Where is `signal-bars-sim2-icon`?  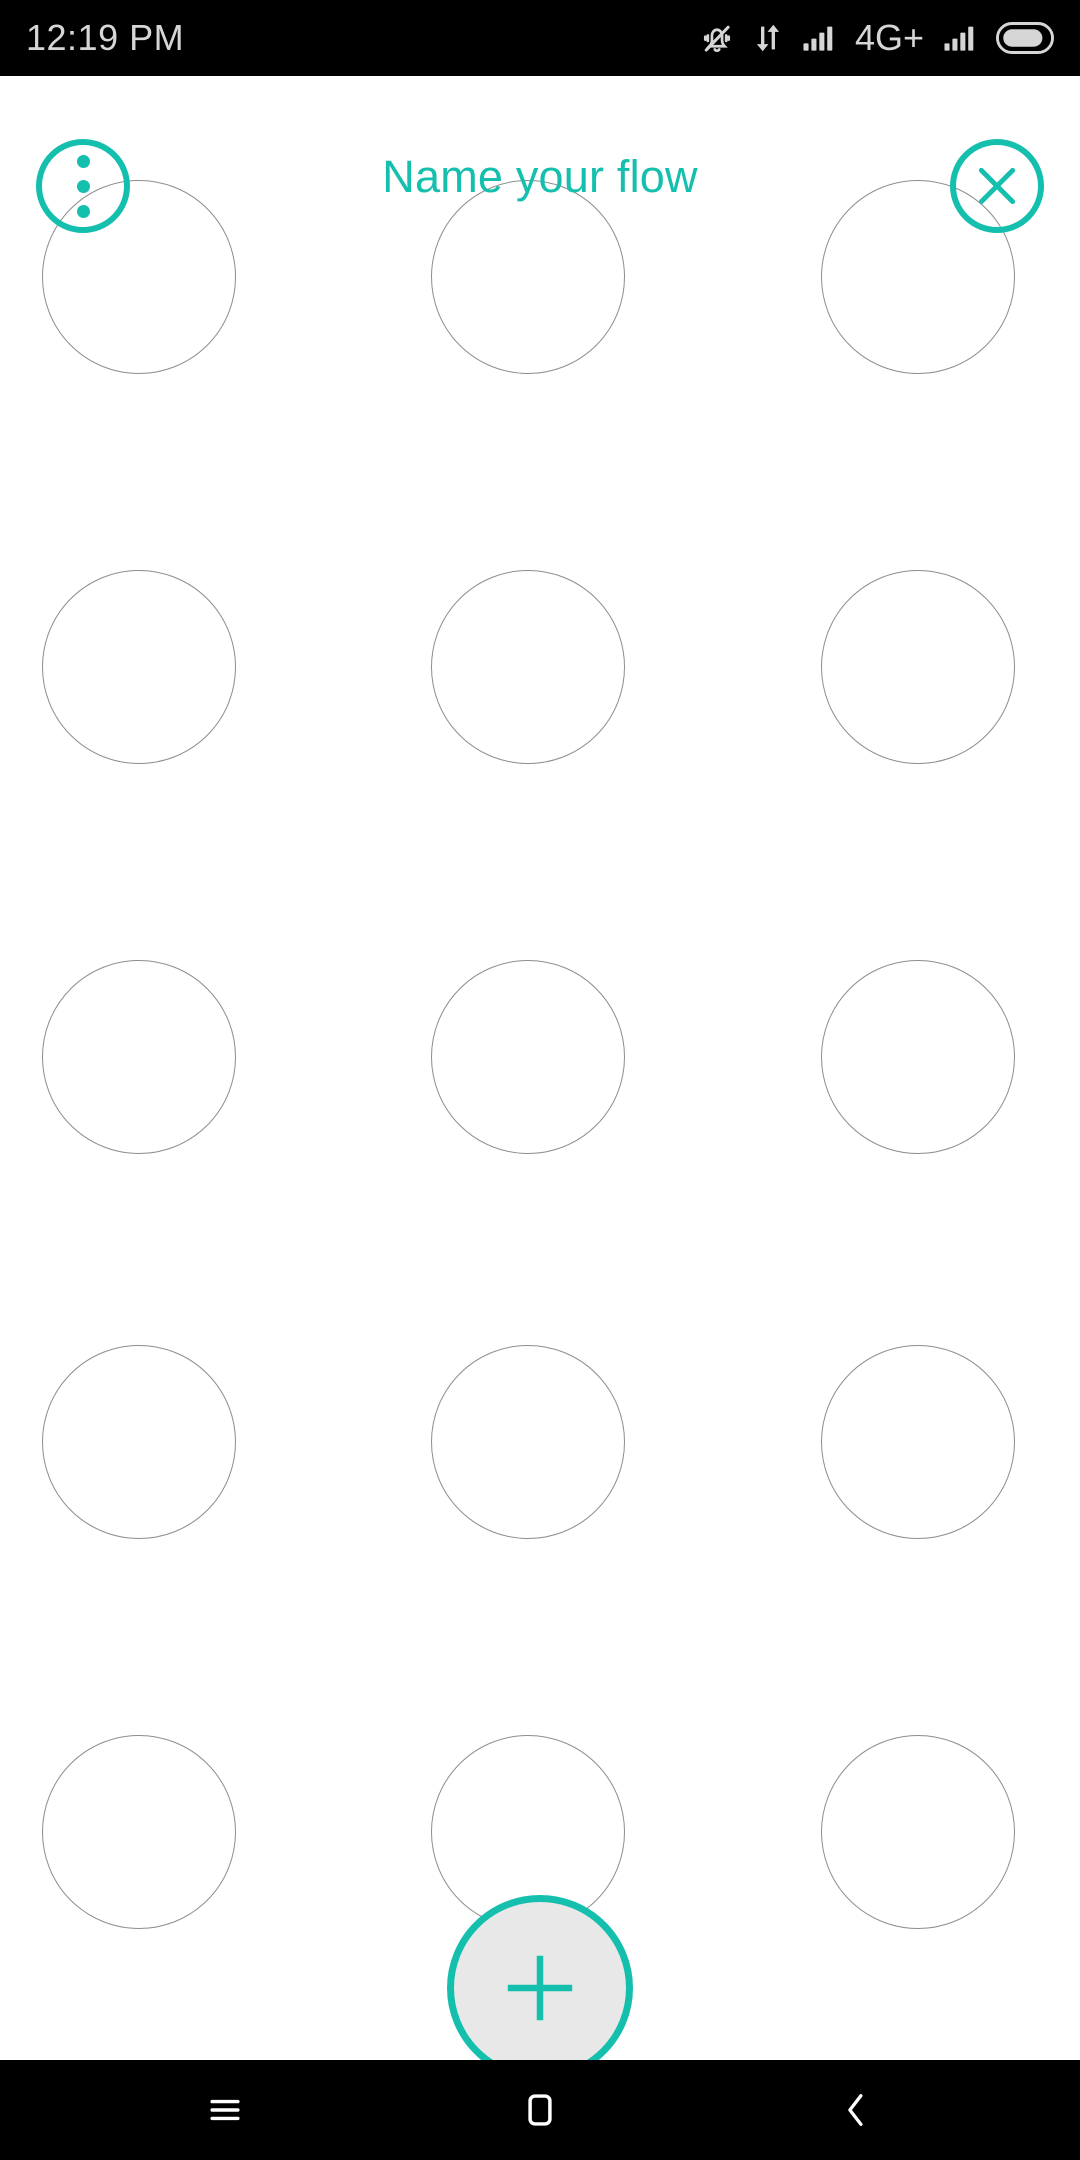 signal-bars-sim2-icon is located at coordinates (959, 38).